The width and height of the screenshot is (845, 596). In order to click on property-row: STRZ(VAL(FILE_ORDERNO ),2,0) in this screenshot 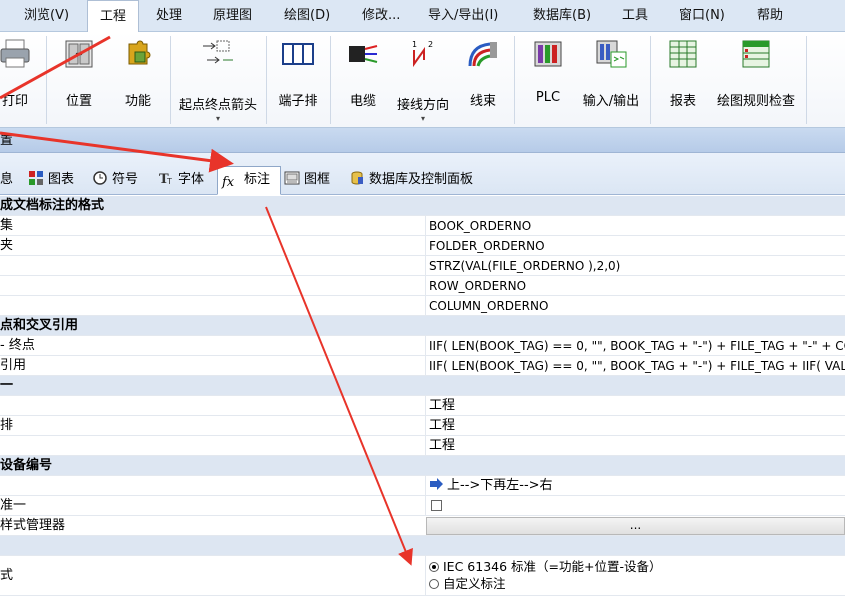, I will do `click(422, 266)`.